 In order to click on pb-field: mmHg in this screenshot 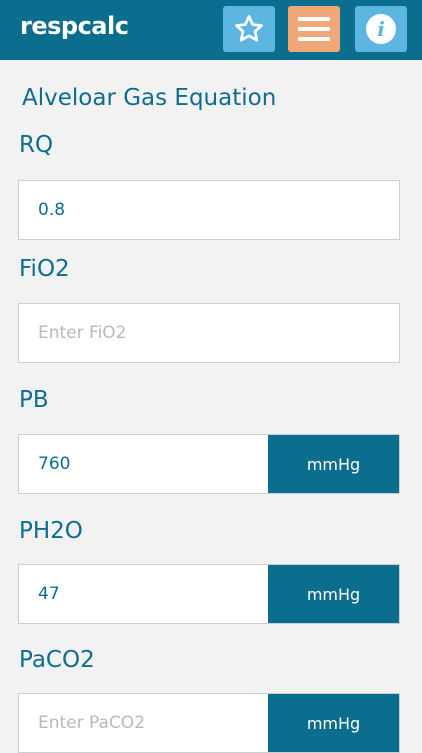, I will do `click(209, 464)`.